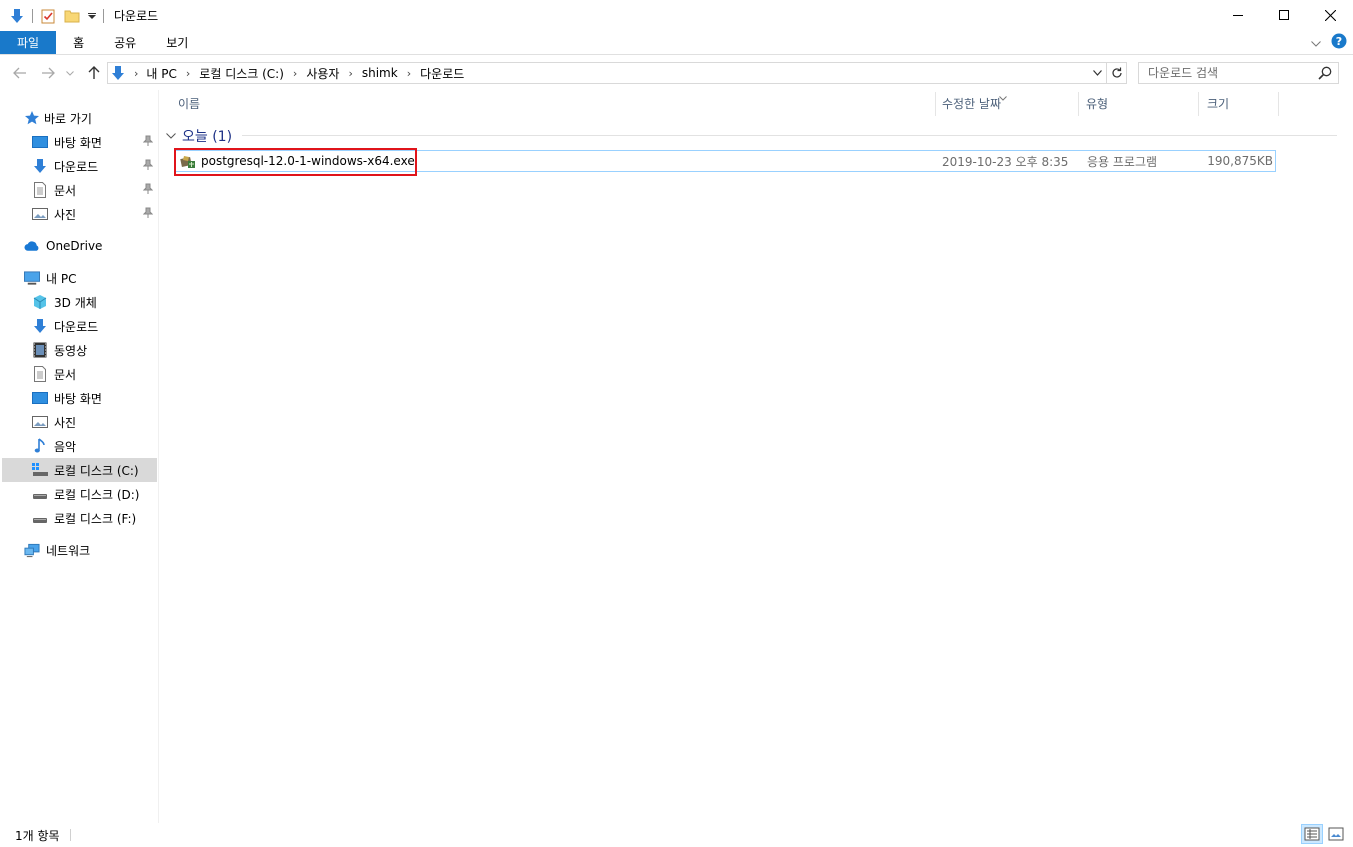  What do you see at coordinates (1141, 103) in the screenshot?
I see `column-header-type: 유형` at bounding box center [1141, 103].